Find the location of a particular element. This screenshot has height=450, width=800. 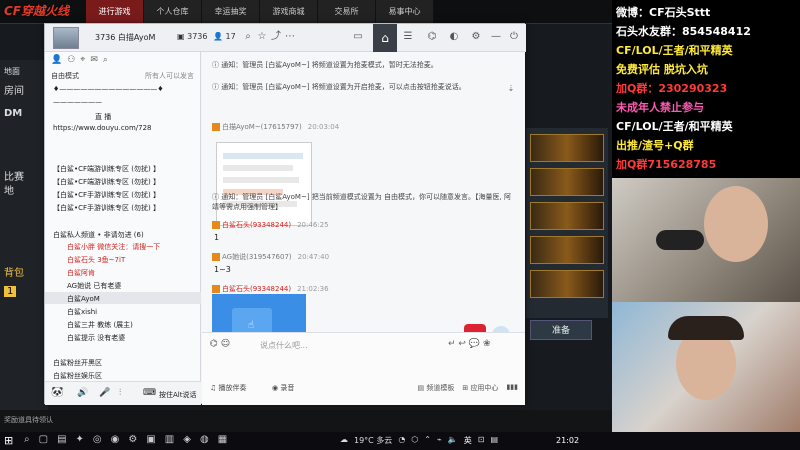

game-nav-lottery: 幸运抽奖 is located at coordinates (231, 12).